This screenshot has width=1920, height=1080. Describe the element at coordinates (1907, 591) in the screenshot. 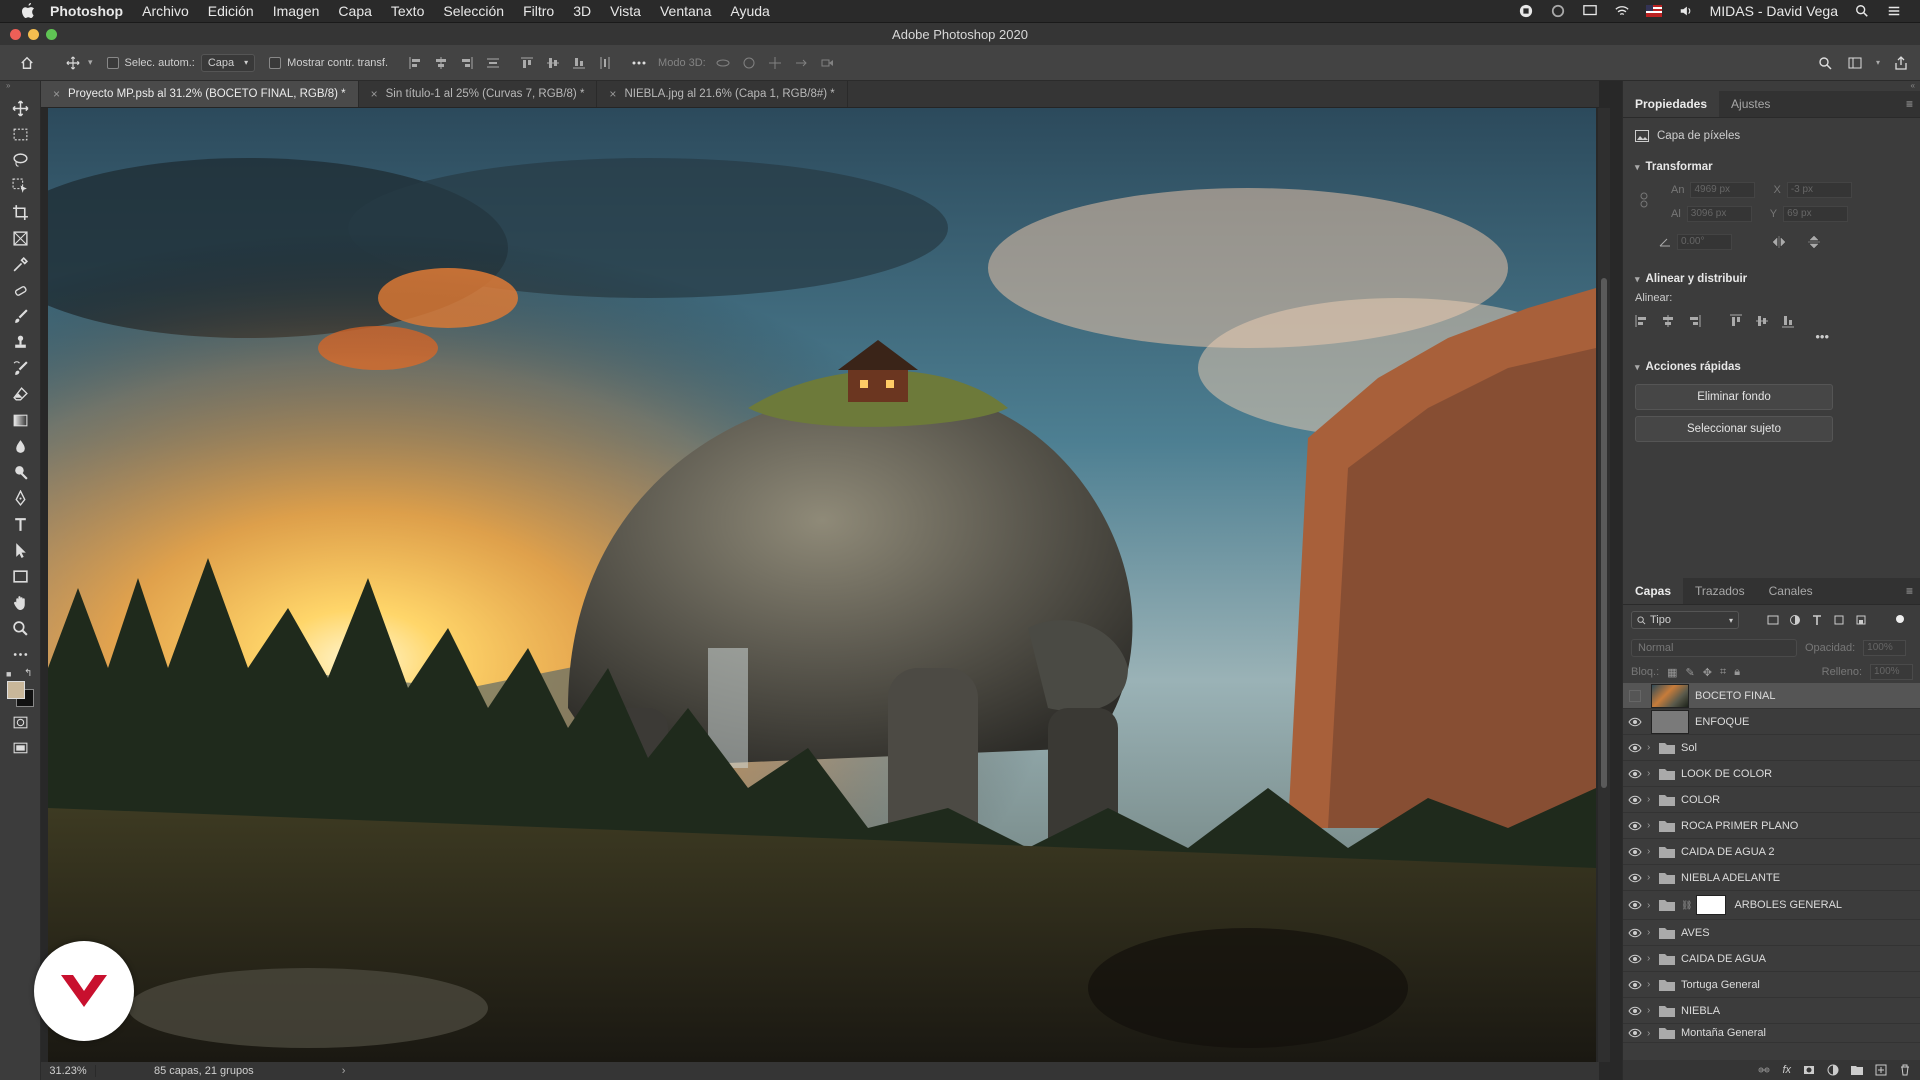

I see `panel-menu-icon: ≡` at that location.